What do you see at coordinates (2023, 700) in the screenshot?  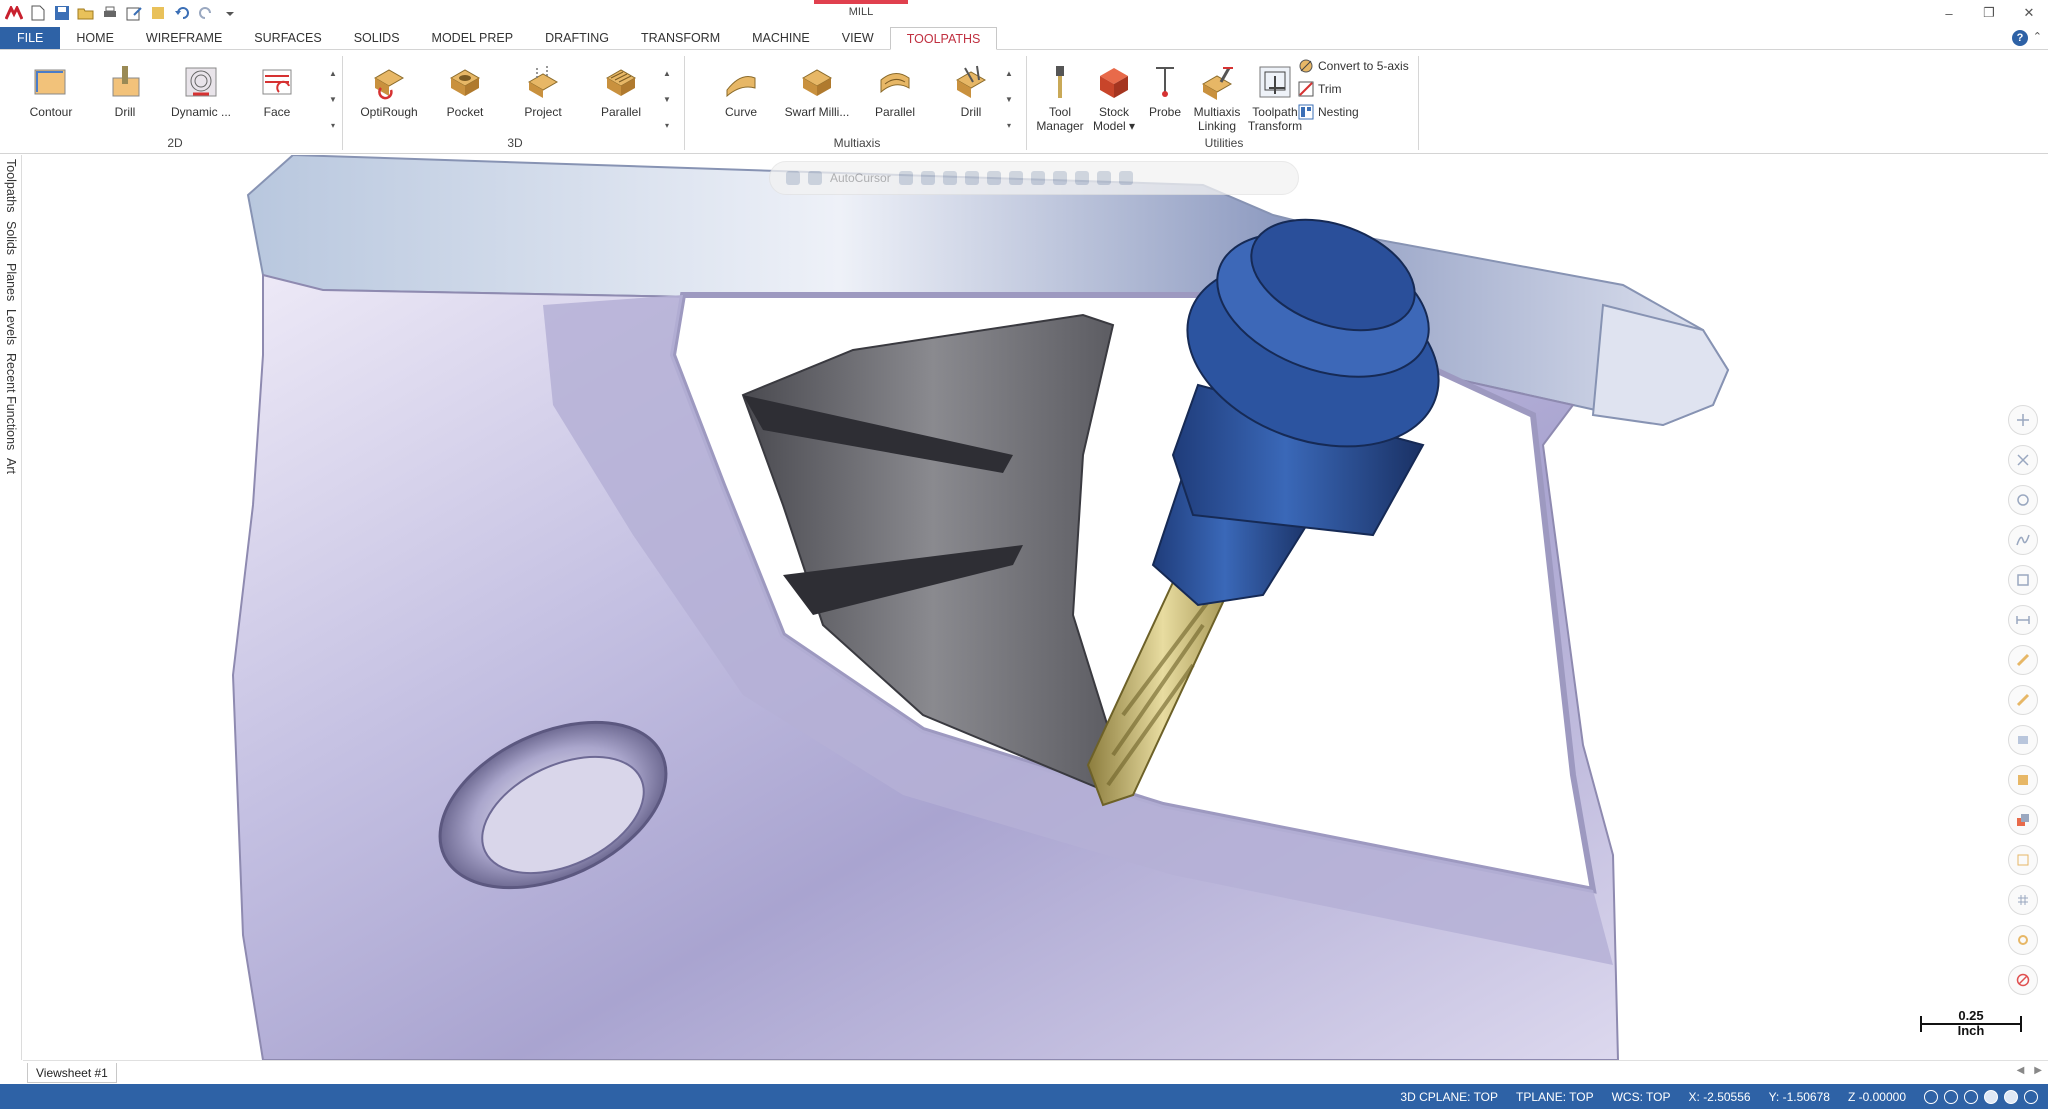 I see `toolpath-icon` at bounding box center [2023, 700].